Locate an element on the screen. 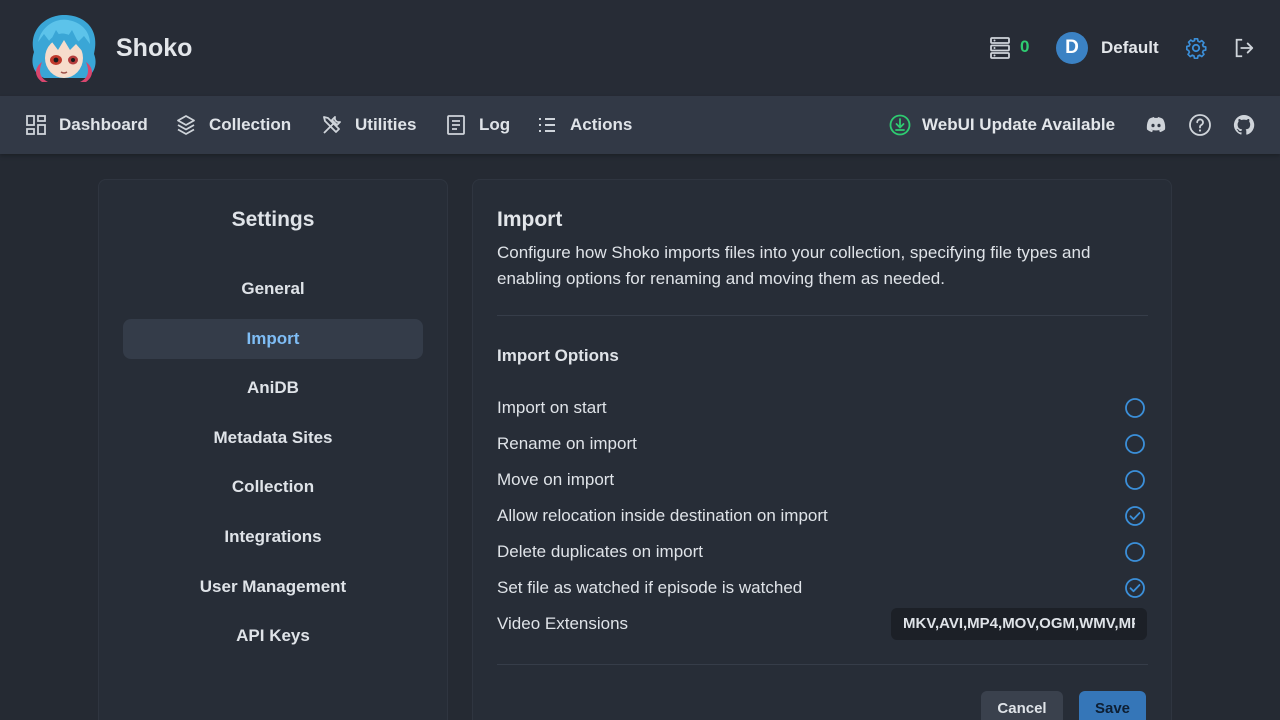  logout-icon is located at coordinates (1244, 48).